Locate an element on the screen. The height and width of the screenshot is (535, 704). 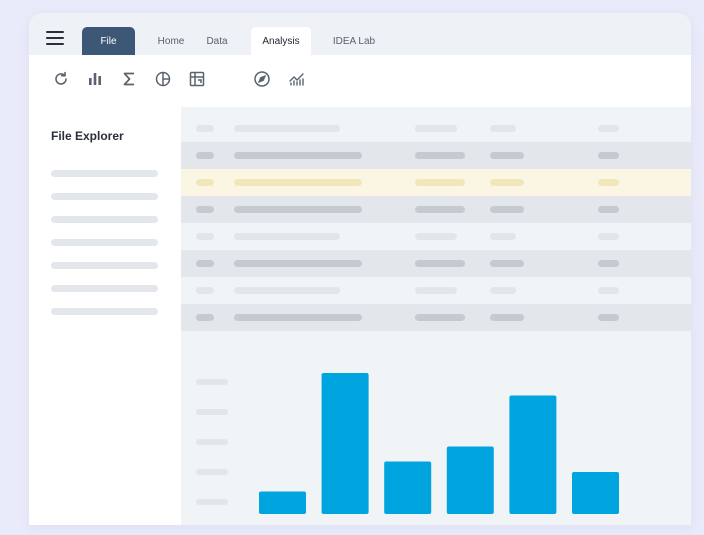
hamburger-menu-icon is located at coordinates (55, 38).